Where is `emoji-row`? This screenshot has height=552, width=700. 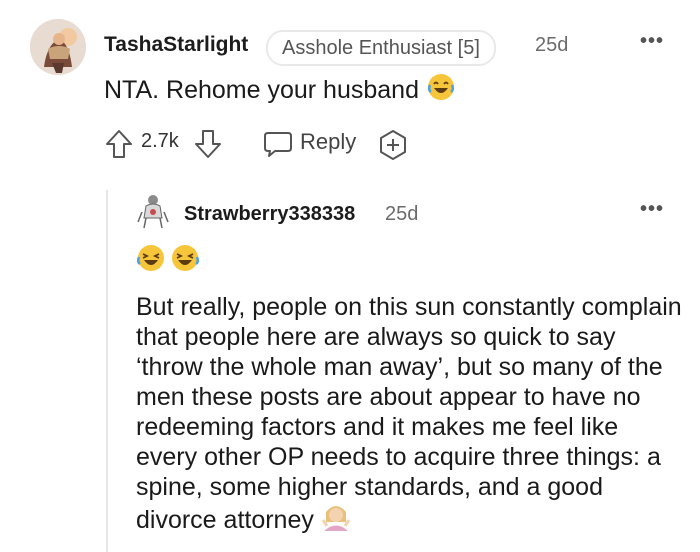
emoji-row is located at coordinates (168, 260).